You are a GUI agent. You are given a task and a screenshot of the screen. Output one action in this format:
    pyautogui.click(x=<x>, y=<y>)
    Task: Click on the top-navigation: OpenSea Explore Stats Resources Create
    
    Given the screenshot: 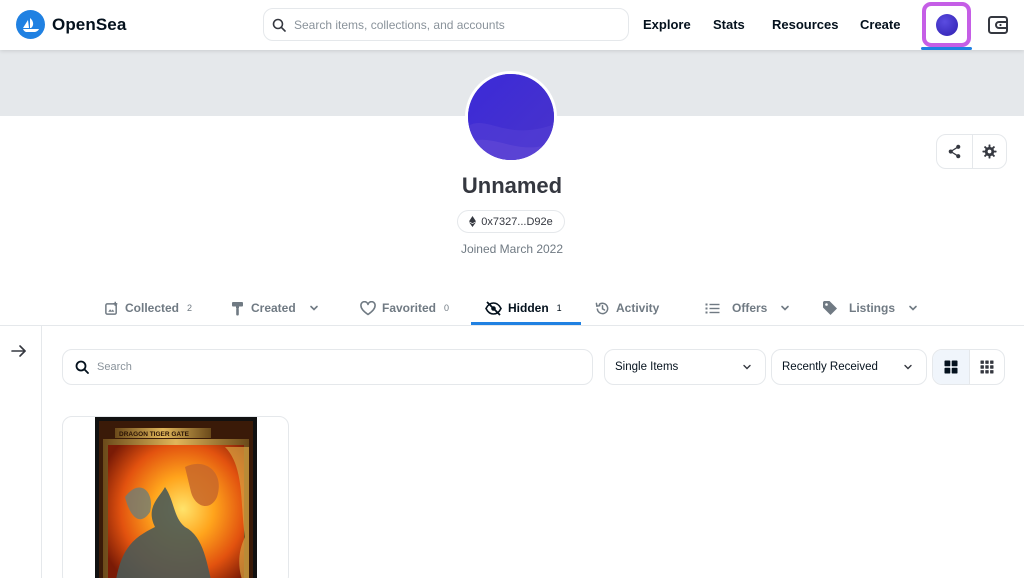 What is the action you would take?
    pyautogui.click(x=512, y=25)
    